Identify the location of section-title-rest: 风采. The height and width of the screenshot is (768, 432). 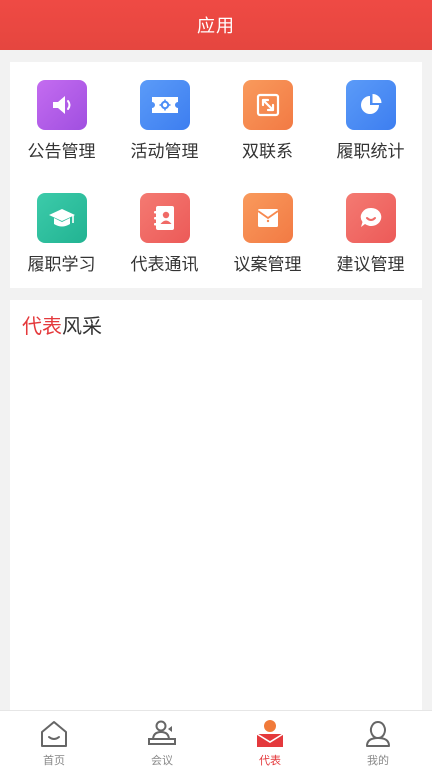
(82, 326).